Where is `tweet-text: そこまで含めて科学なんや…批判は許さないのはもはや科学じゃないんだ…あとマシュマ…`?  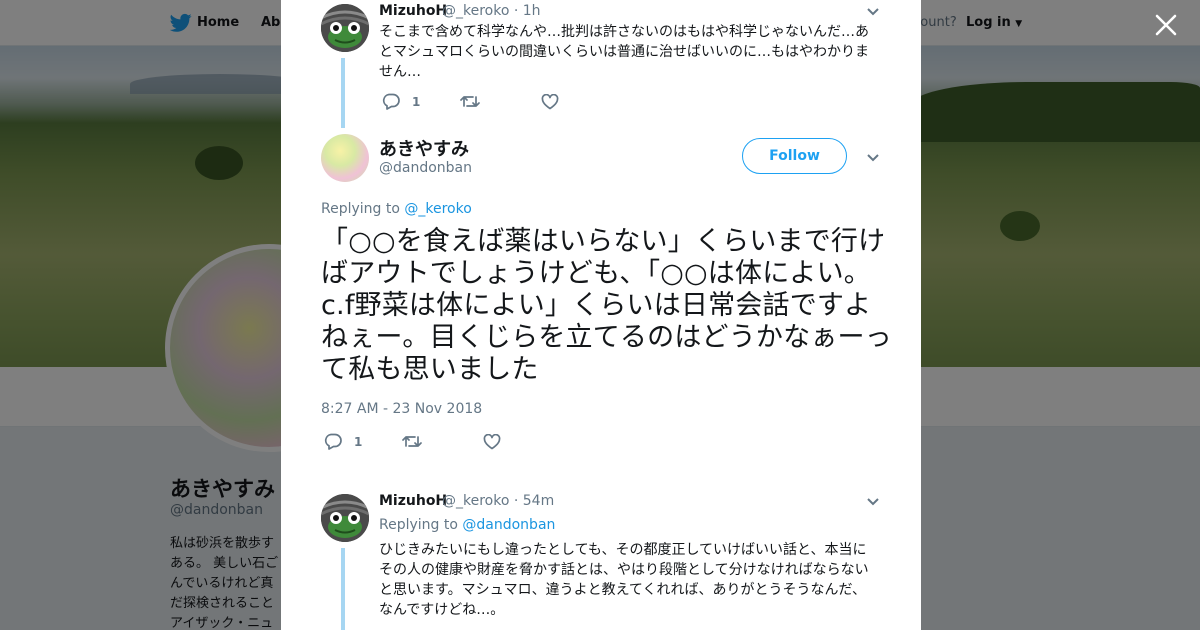 tweet-text: そこまで含めて科学なんや…批判は許さないのはもはや科学じゃないんだ…あとマシュマ… is located at coordinates (624, 52).